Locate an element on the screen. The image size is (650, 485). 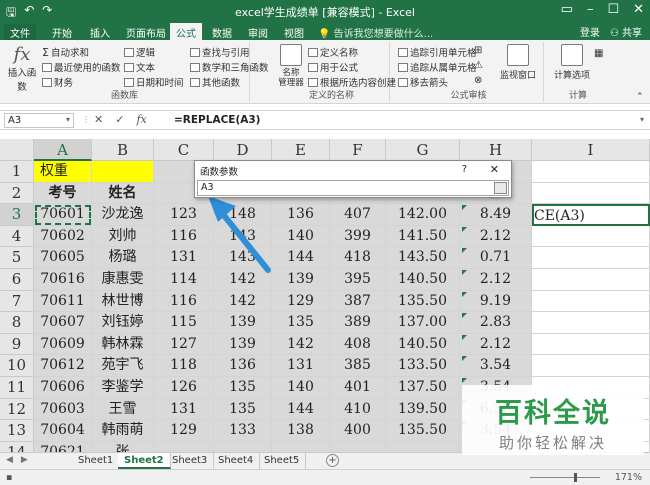
cell-f7: 387 is located at coordinates (358, 301).